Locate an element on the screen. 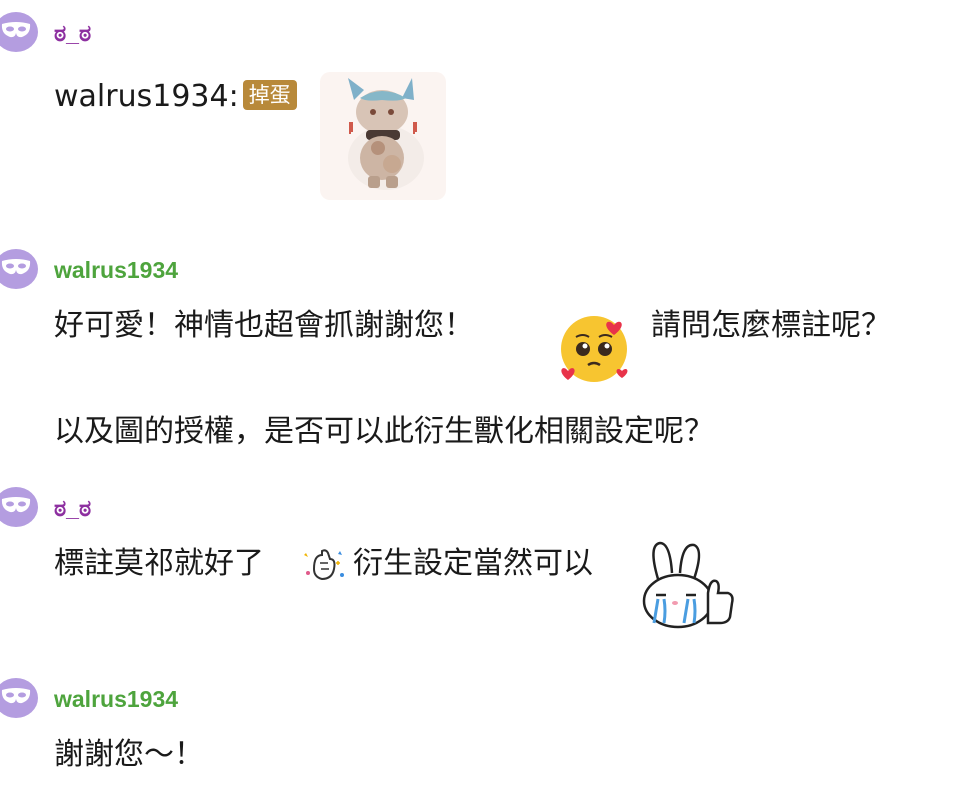 Image resolution: width=969 pixels, height=786 pixels. message-text: walrus1934: 掉蛋 is located at coordinates (175, 97).